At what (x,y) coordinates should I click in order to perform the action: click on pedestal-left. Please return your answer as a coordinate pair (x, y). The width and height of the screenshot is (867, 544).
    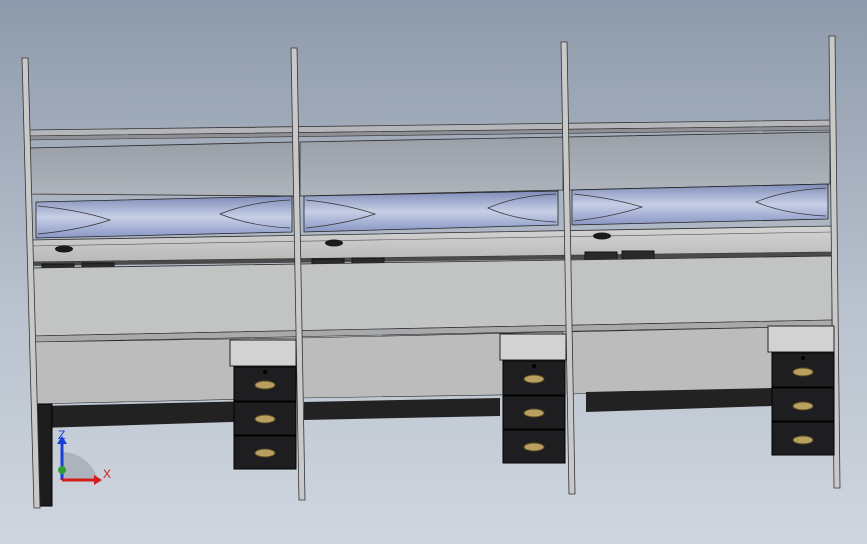
    Looking at the image, I should click on (263, 404).